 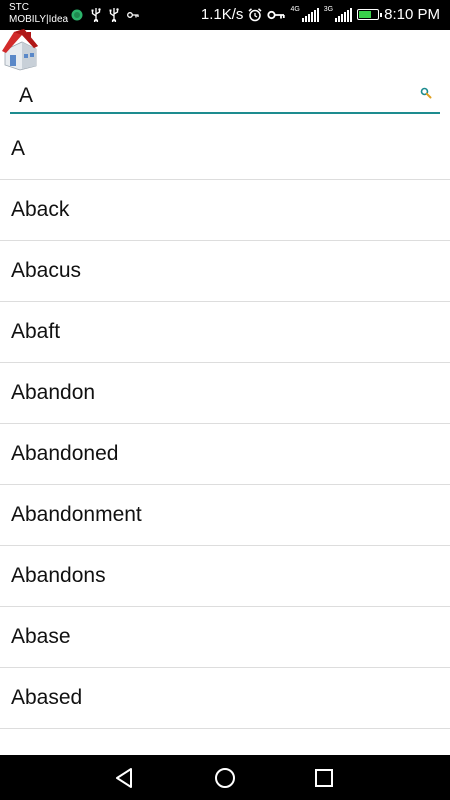 What do you see at coordinates (225, 698) in the screenshot?
I see `list-item: Abased` at bounding box center [225, 698].